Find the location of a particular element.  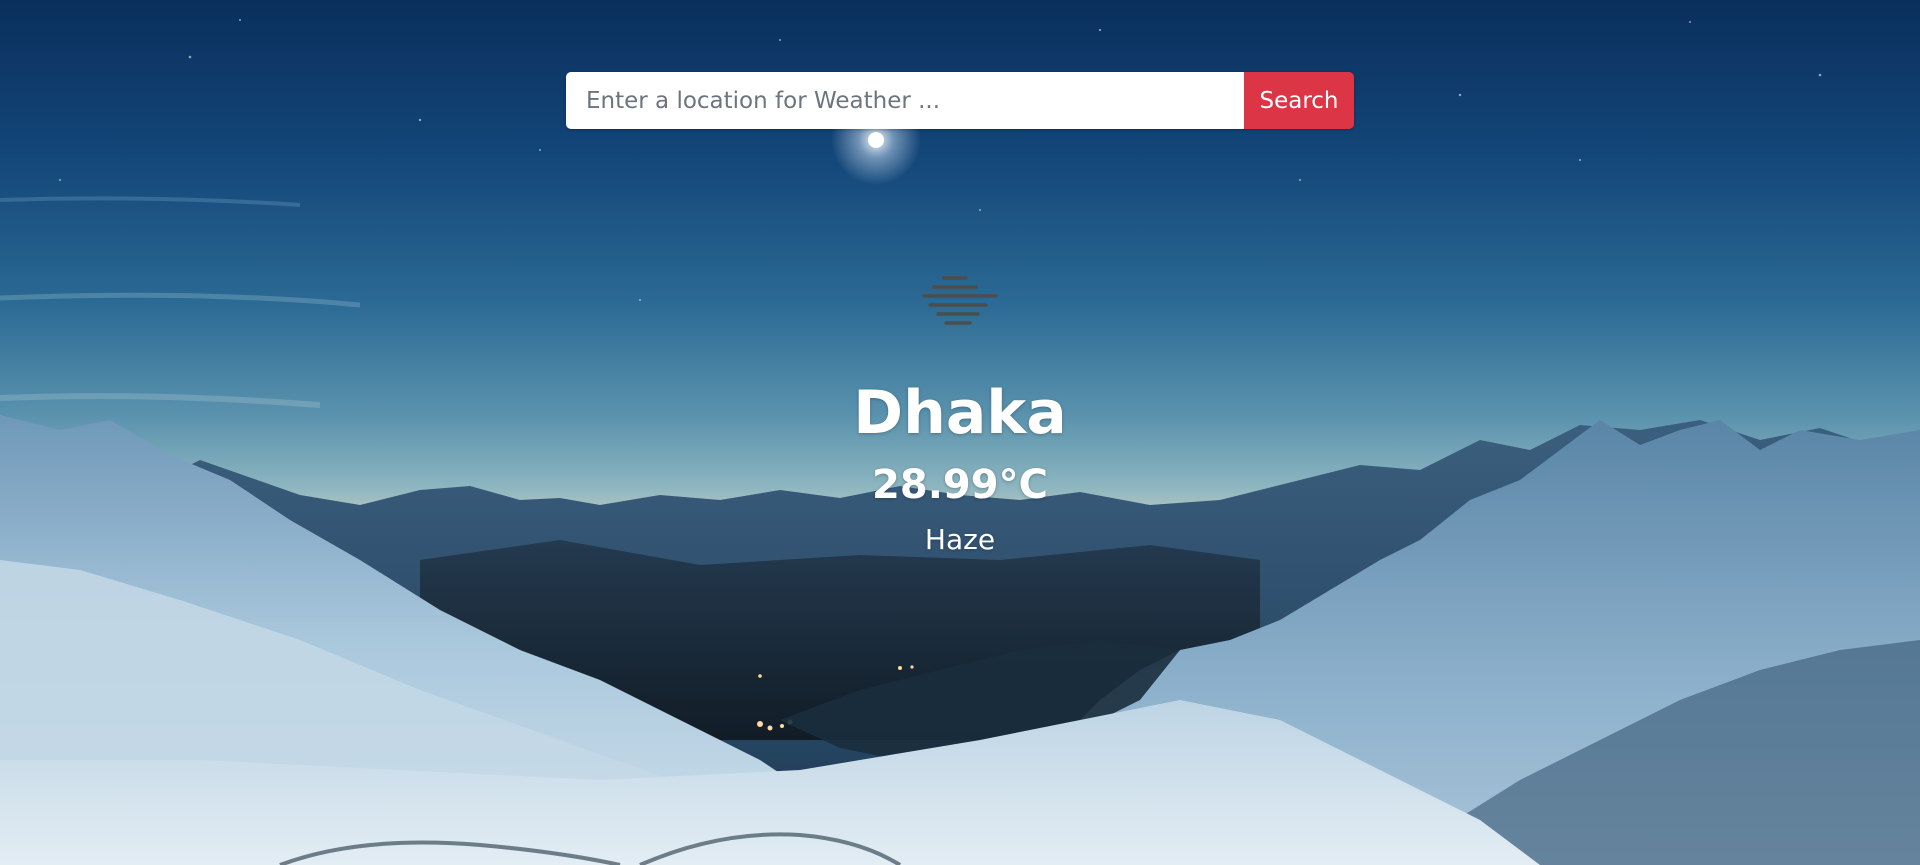

weather-condition: Haze is located at coordinates (960, 539).